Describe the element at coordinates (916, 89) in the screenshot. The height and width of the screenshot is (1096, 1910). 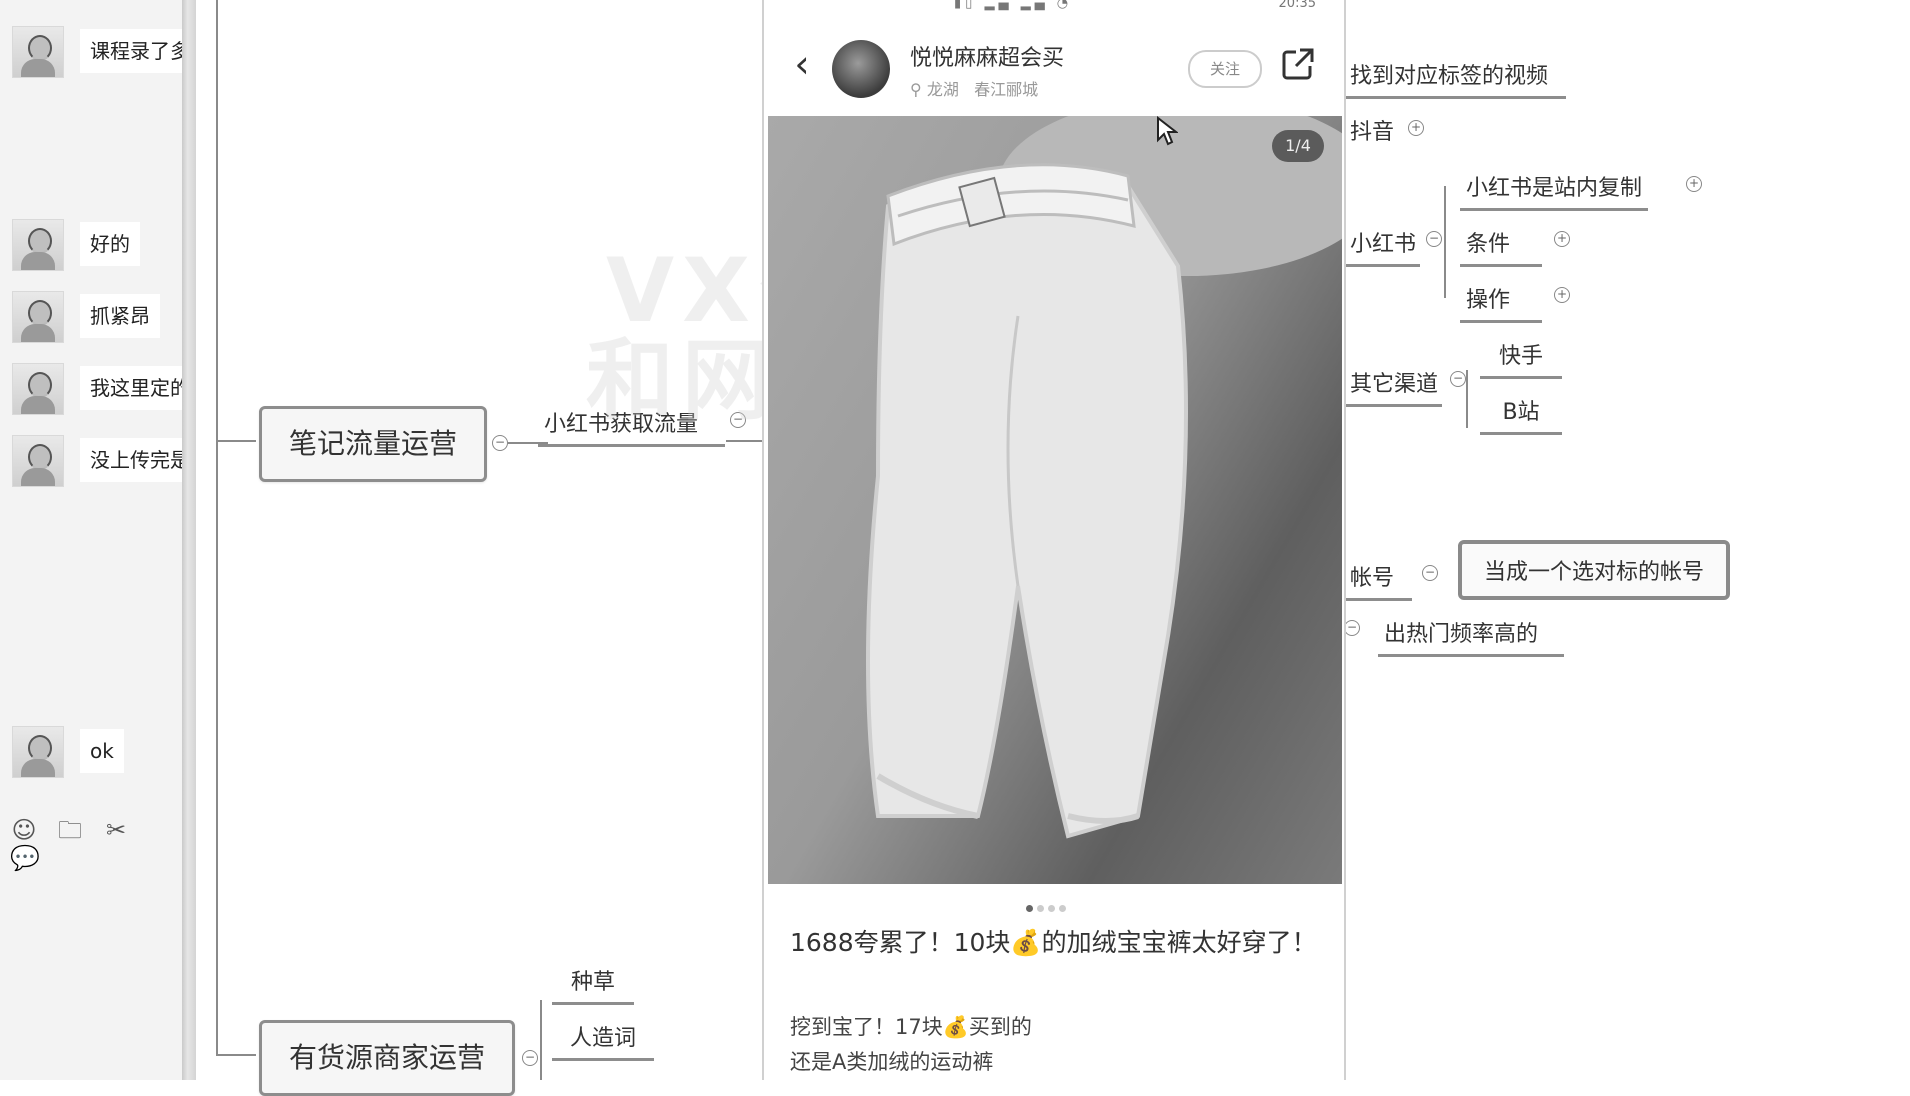
I see `location-pin-icon: ⚲` at that location.